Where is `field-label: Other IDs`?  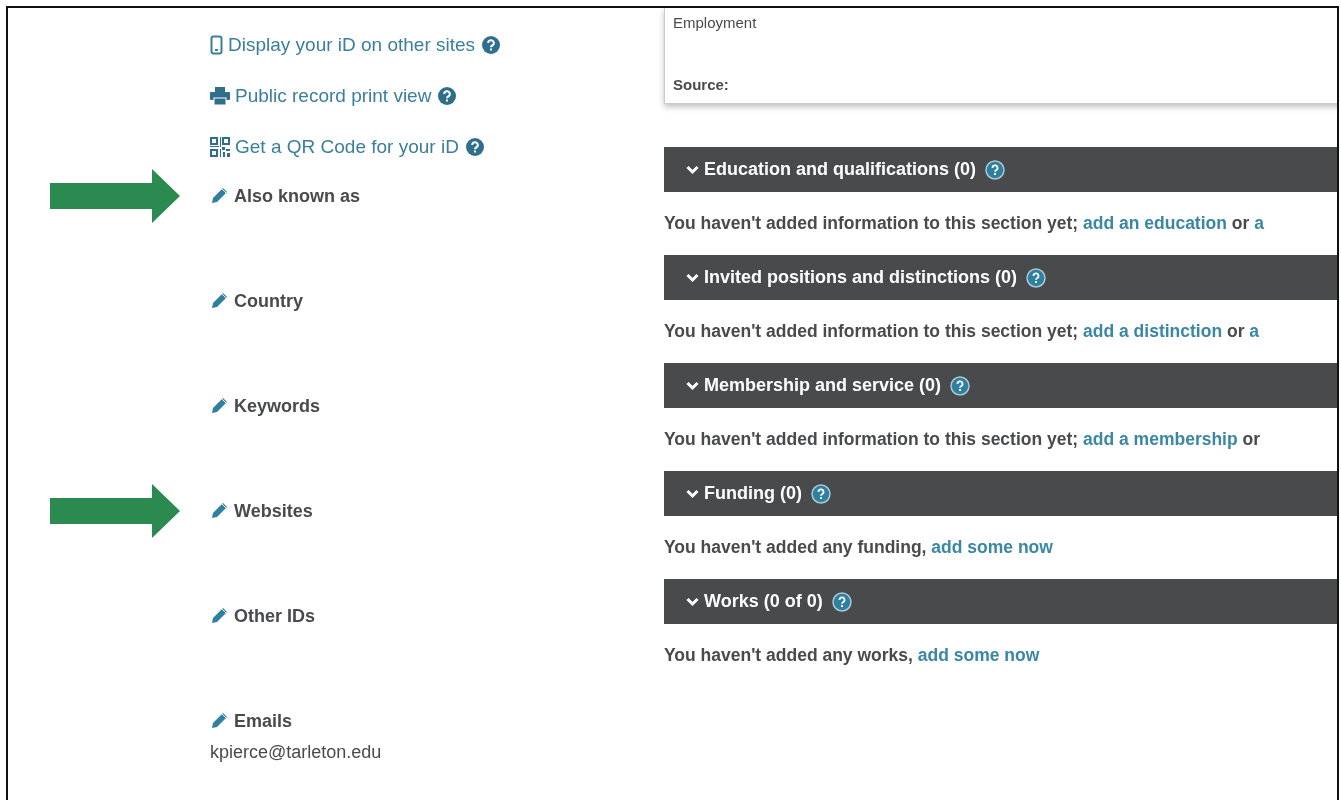
field-label: Other IDs is located at coordinates (275, 616).